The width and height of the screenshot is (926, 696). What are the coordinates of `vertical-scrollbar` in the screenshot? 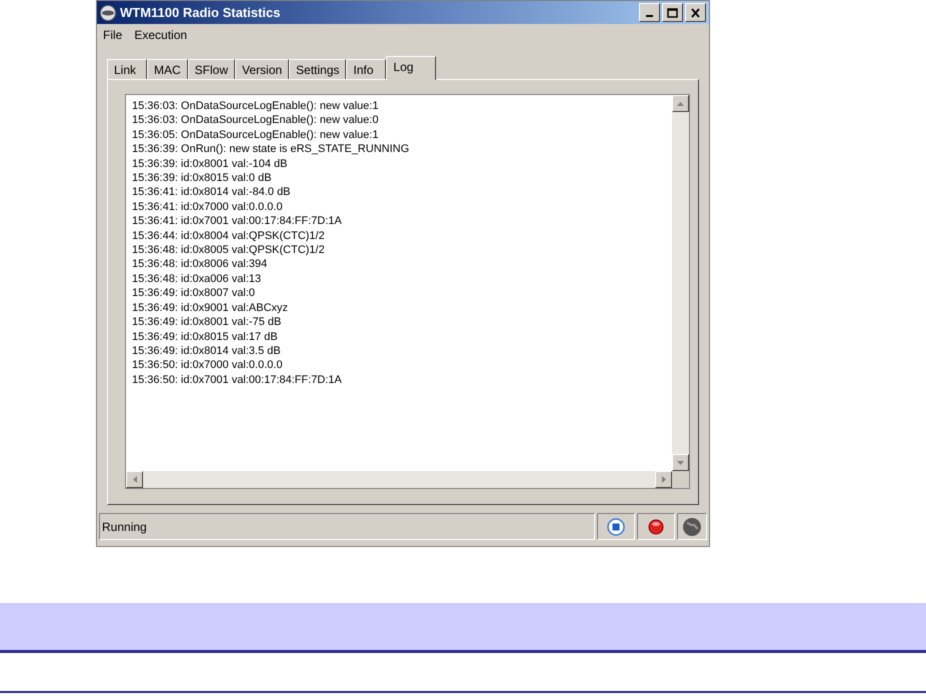 It's located at (680, 283).